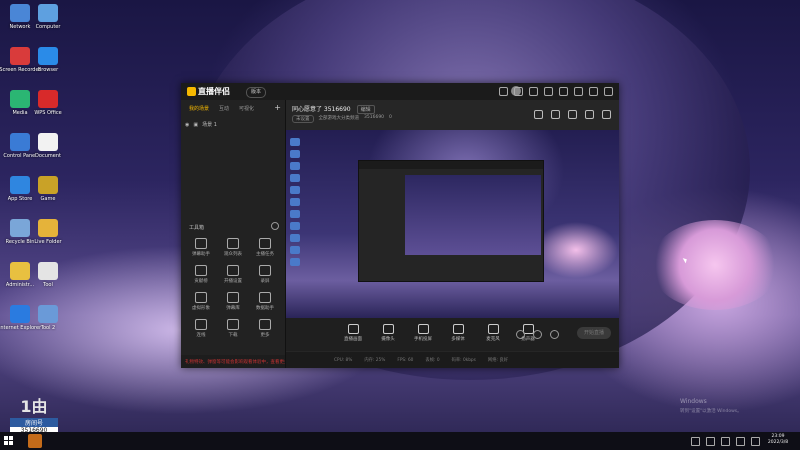 The image size is (800, 450). I want to click on desktop-icon: Tool 2, so click(48, 318).